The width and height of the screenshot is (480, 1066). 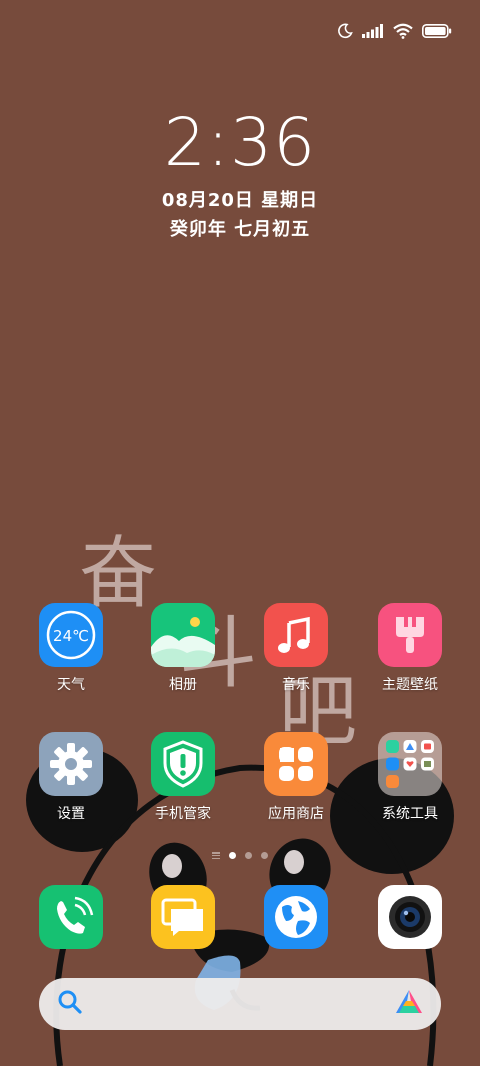 I want to click on app-themes: 主题壁纸, so click(x=410, y=648).